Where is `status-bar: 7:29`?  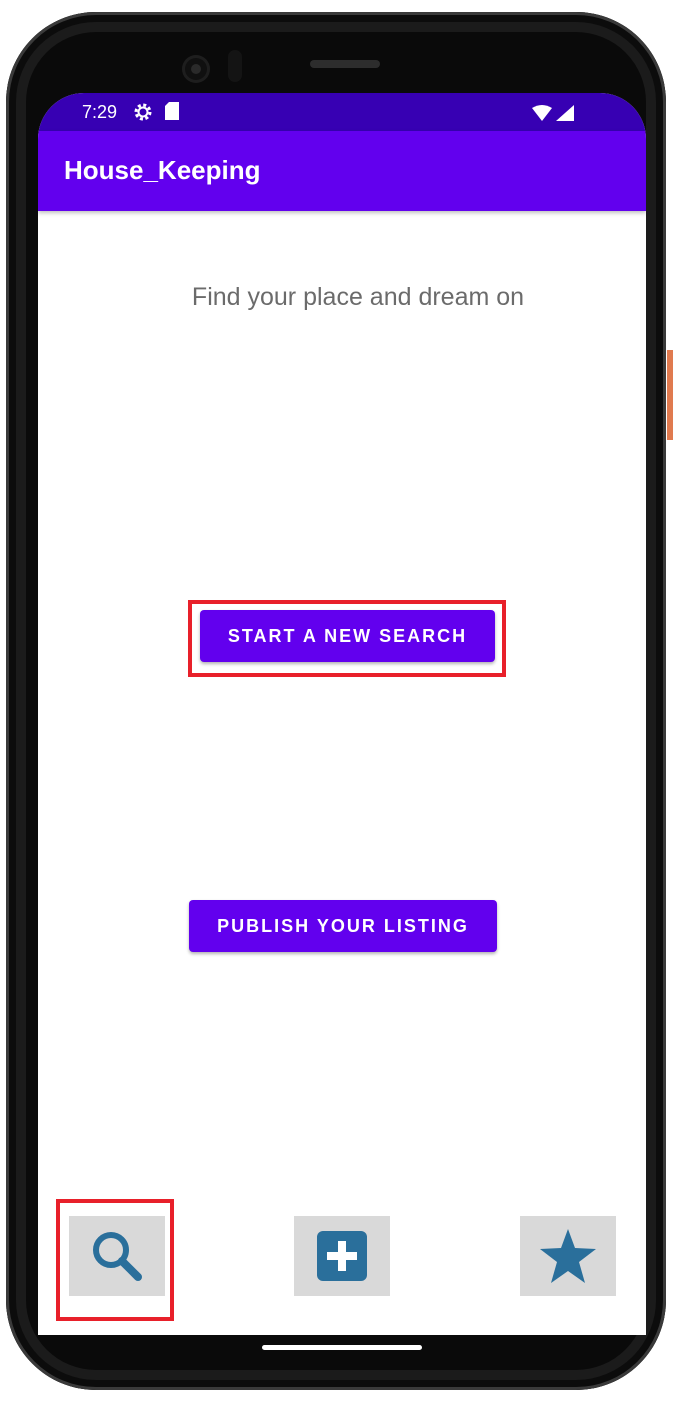
status-bar: 7:29 is located at coordinates (342, 112).